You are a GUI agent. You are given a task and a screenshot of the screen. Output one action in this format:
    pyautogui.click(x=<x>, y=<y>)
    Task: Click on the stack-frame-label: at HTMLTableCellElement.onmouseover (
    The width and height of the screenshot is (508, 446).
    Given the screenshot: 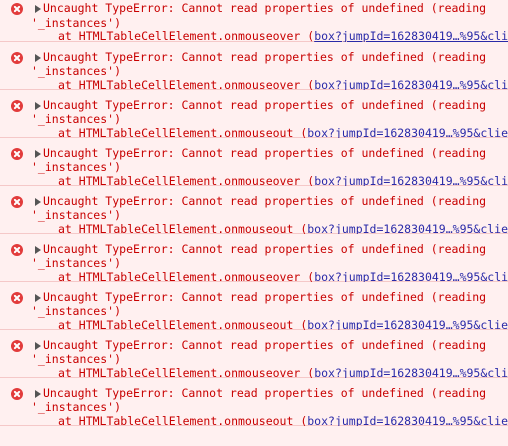 What is the action you would take?
    pyautogui.click(x=186, y=36)
    